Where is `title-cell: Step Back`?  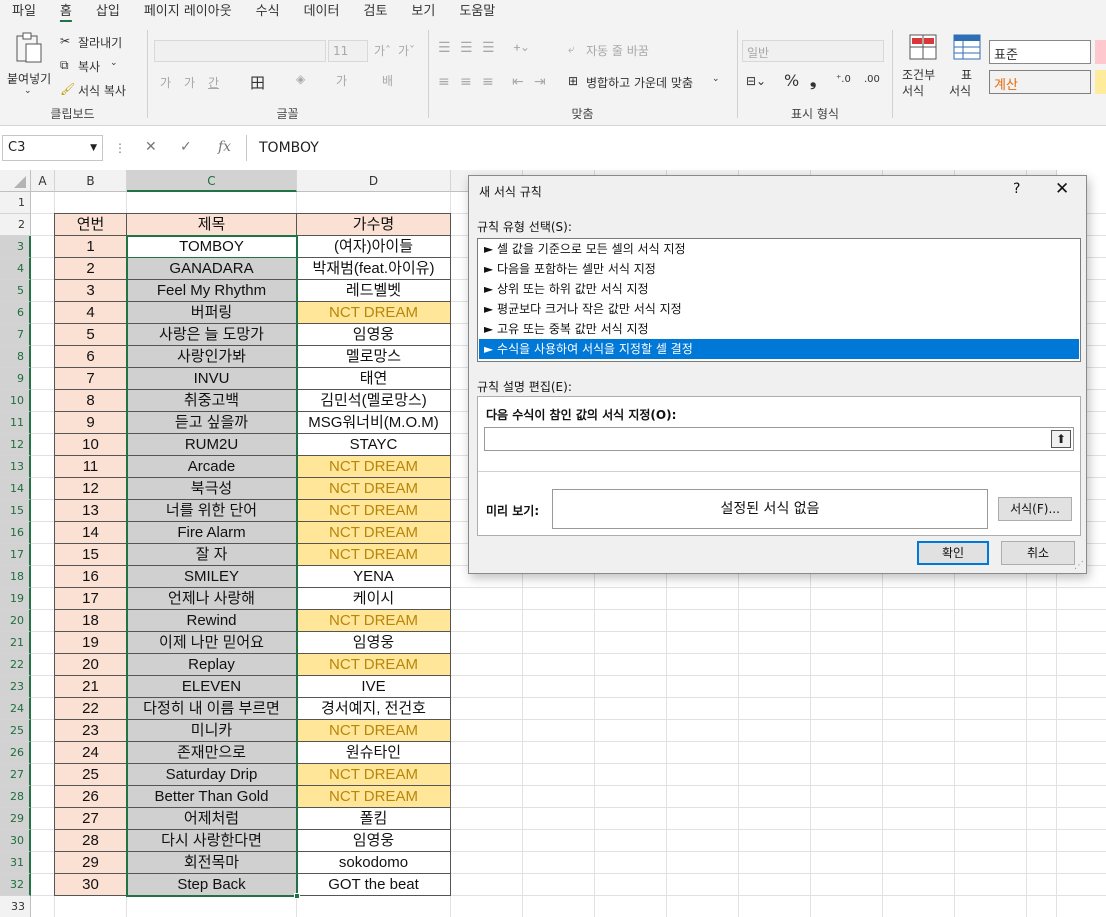 title-cell: Step Back is located at coordinates (212, 885).